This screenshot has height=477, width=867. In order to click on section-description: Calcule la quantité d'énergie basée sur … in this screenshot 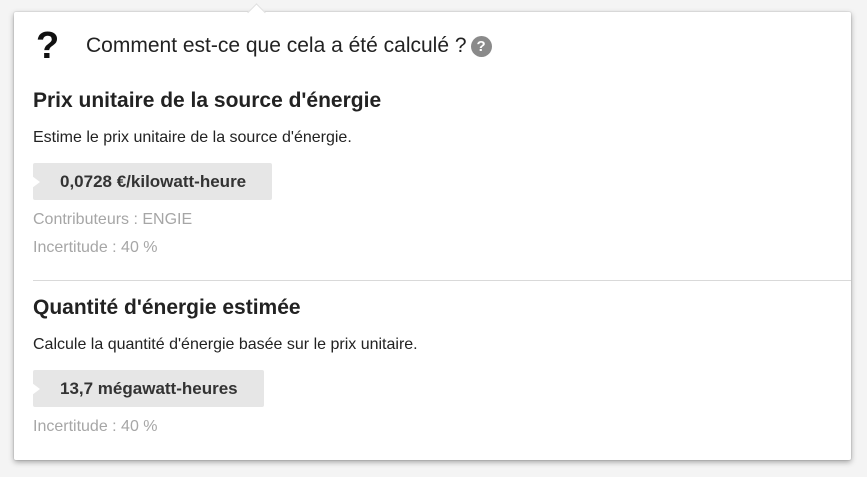, I will do `click(225, 344)`.